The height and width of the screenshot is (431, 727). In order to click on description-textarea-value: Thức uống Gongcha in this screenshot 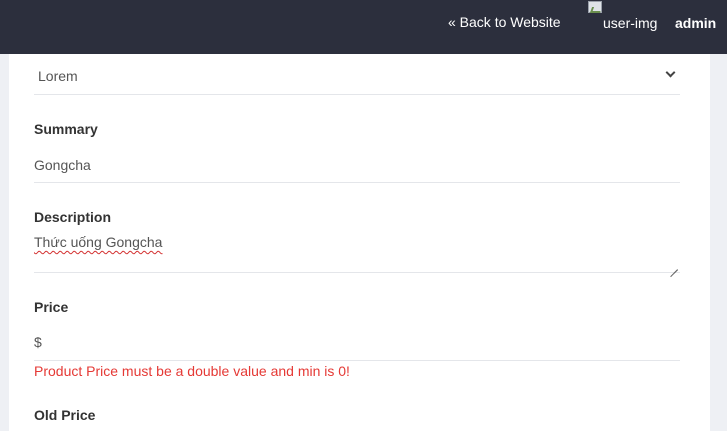, I will do `click(98, 242)`.